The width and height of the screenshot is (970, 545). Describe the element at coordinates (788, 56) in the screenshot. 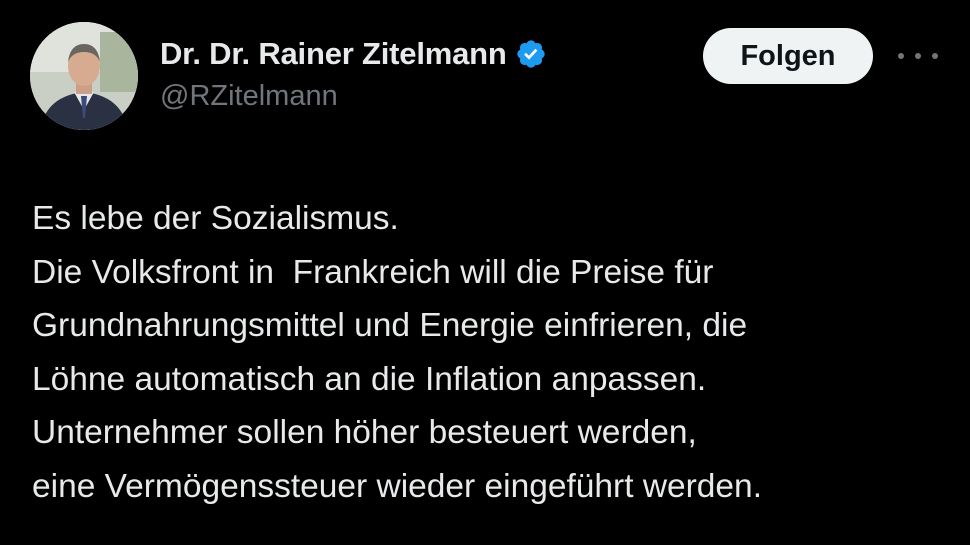

I see `follow-button: Folgen` at that location.